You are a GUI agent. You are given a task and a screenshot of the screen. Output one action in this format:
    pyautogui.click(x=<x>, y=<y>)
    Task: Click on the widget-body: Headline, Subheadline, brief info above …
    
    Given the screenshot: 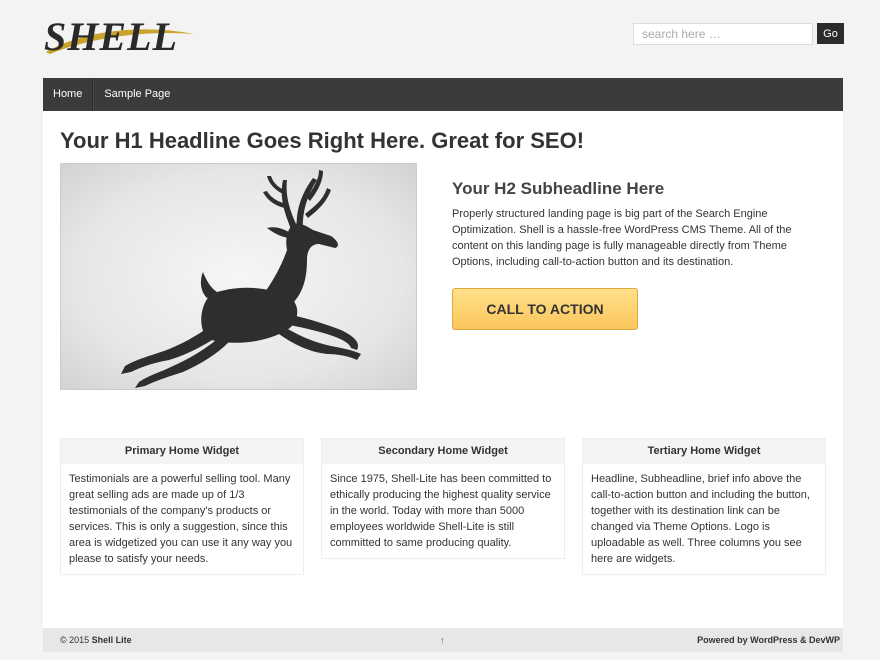 What is the action you would take?
    pyautogui.click(x=700, y=519)
    